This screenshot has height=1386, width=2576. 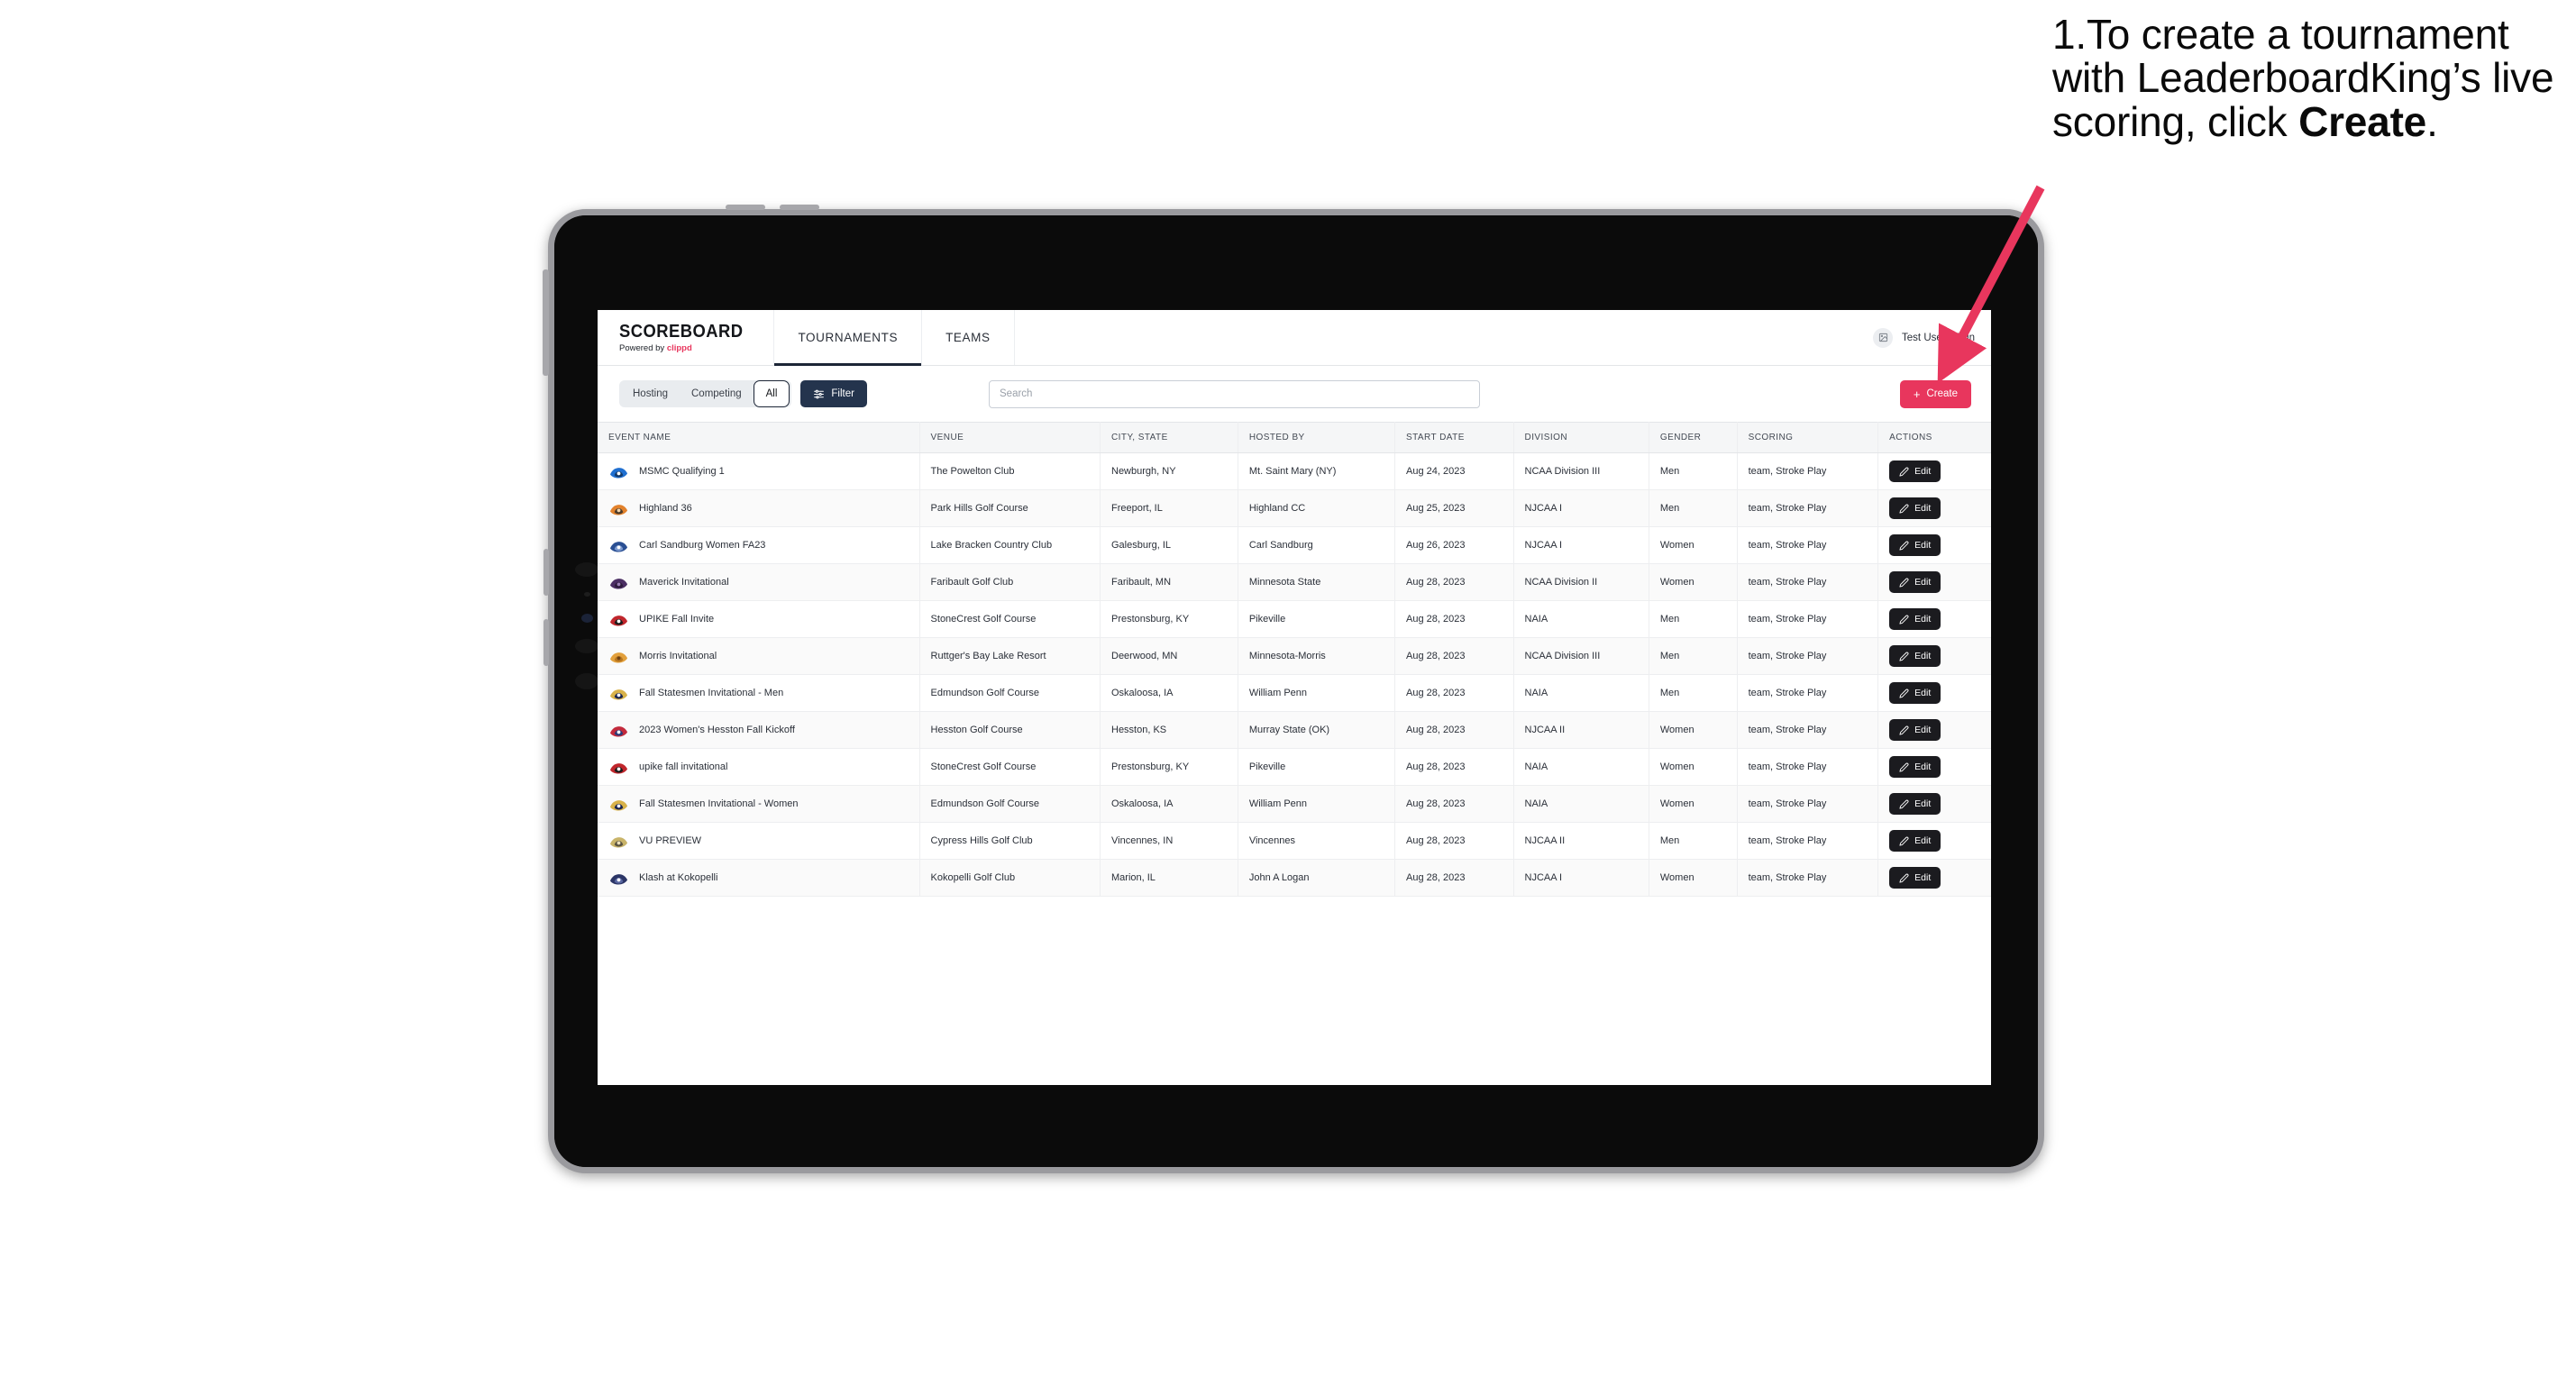 What do you see at coordinates (968, 337) in the screenshot?
I see `tab-teams: TEAMS` at bounding box center [968, 337].